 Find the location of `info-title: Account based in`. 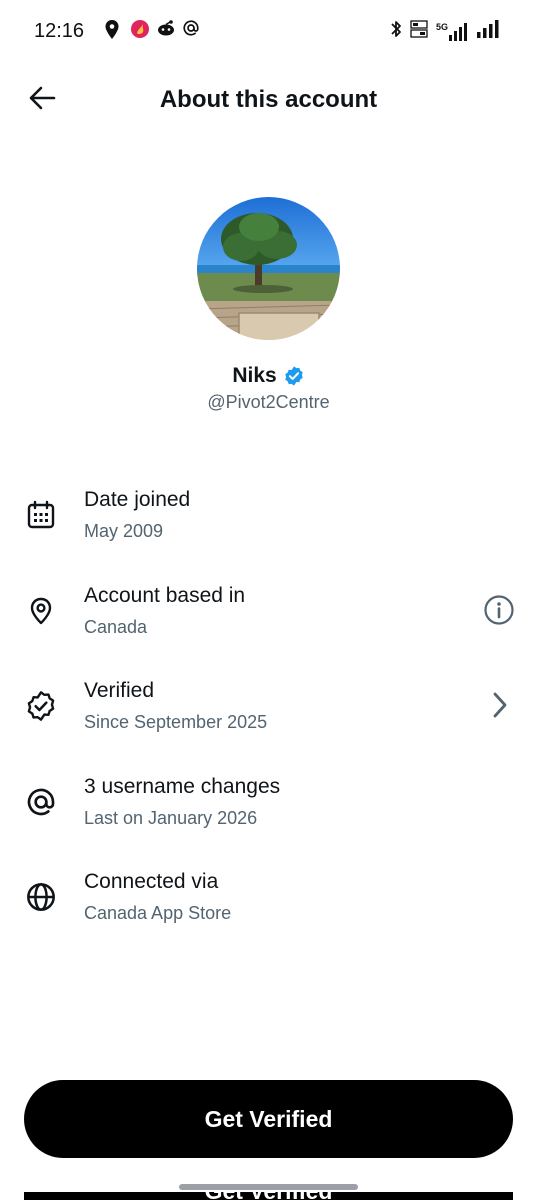

info-title: Account based in is located at coordinates (165, 595).